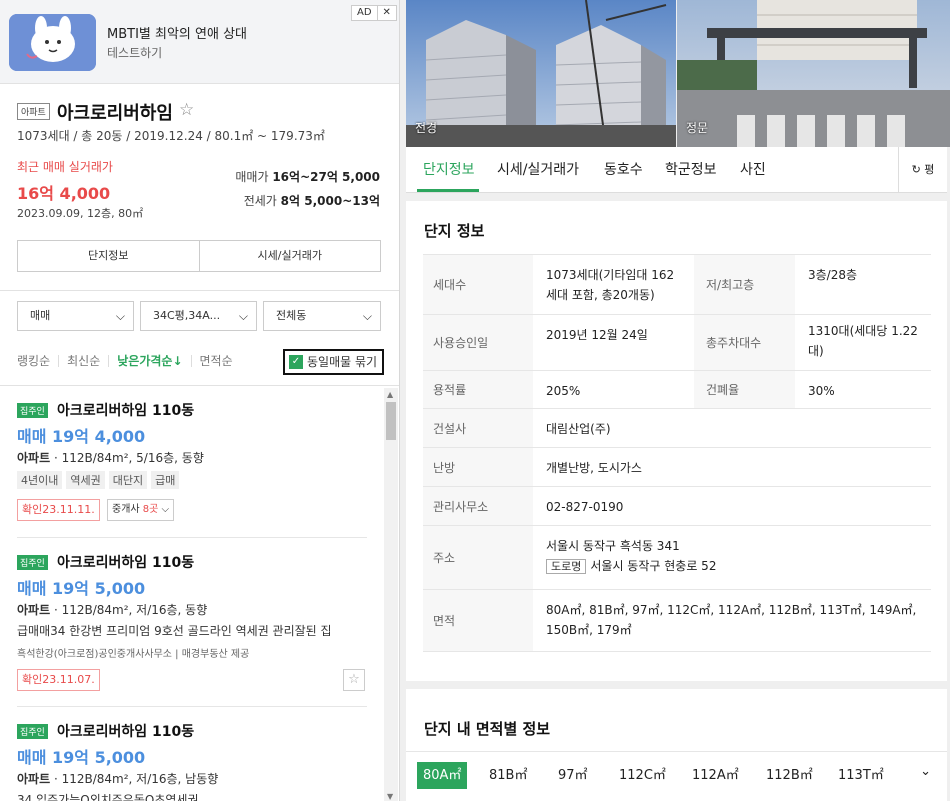  I want to click on listing-desc: 아파트 · 112B/84m², 5/16층, 동향, so click(110, 458).